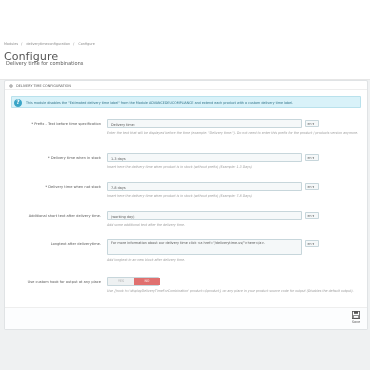  What do you see at coordinates (356, 322) in the screenshot?
I see `save-label: Save` at bounding box center [356, 322].